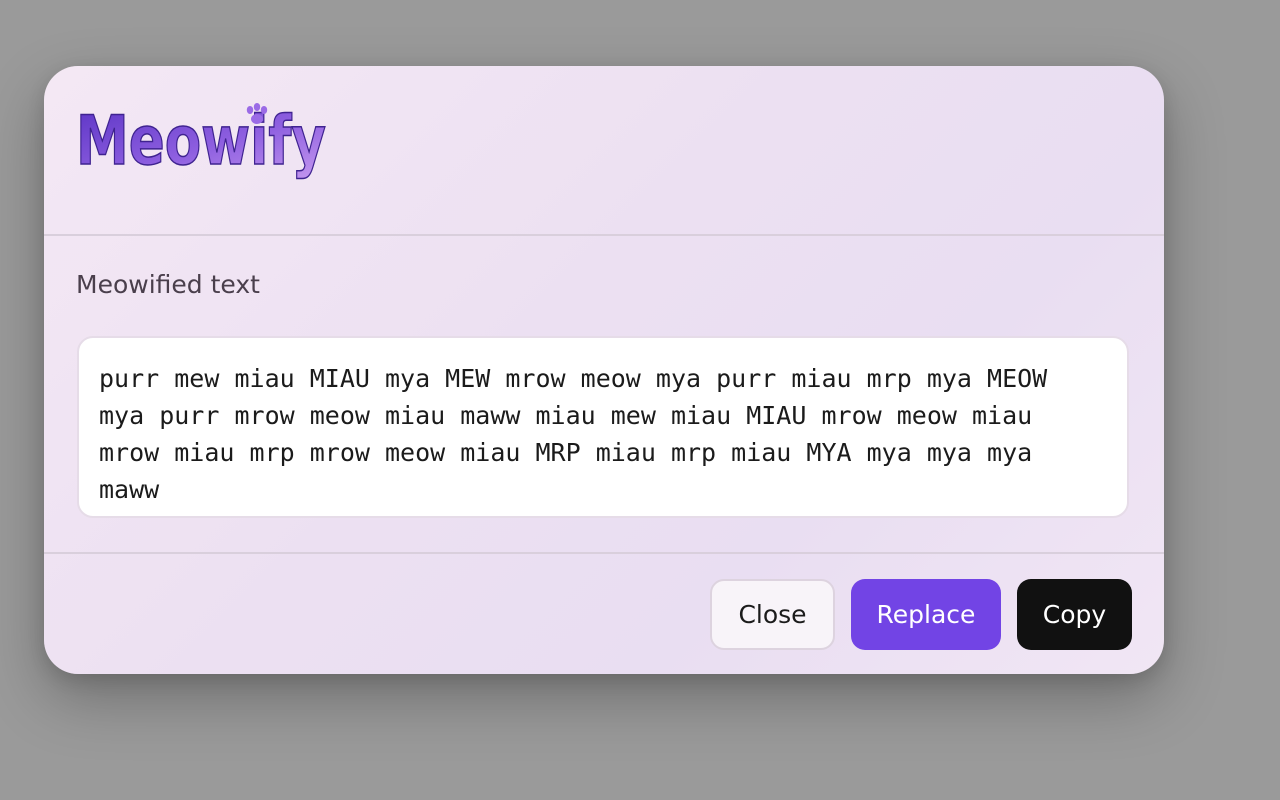 The width and height of the screenshot is (1280, 800). I want to click on meowify-logo: Meowify, so click(204, 150).